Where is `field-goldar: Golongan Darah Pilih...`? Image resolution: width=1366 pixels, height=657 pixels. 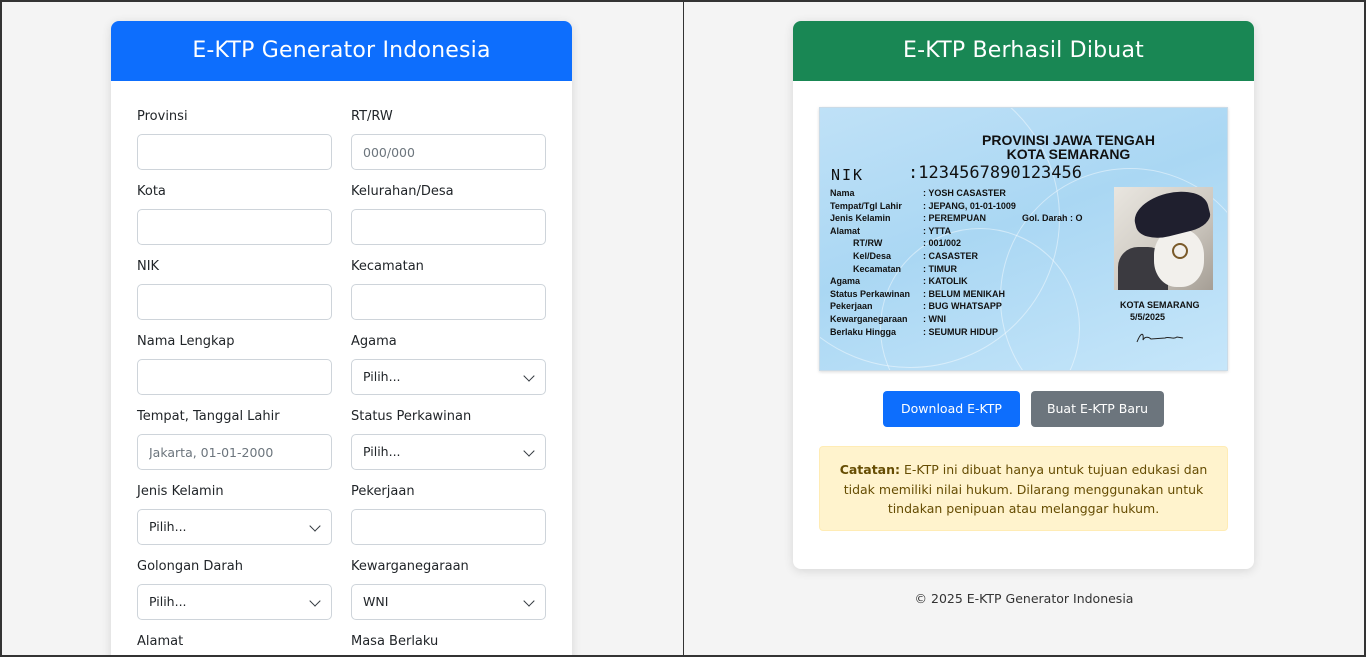 field-goldar: Golongan Darah Pilih... is located at coordinates (234, 589).